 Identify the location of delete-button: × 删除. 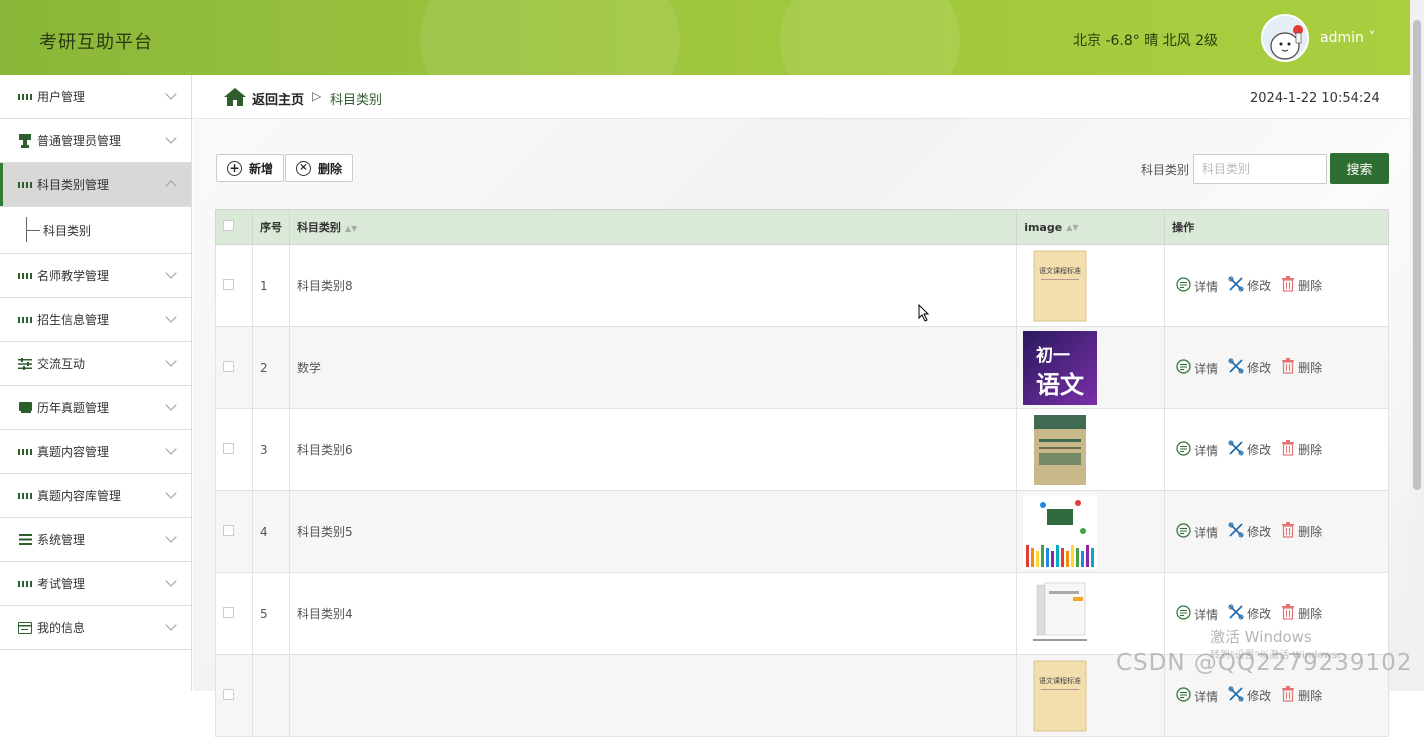
(319, 168).